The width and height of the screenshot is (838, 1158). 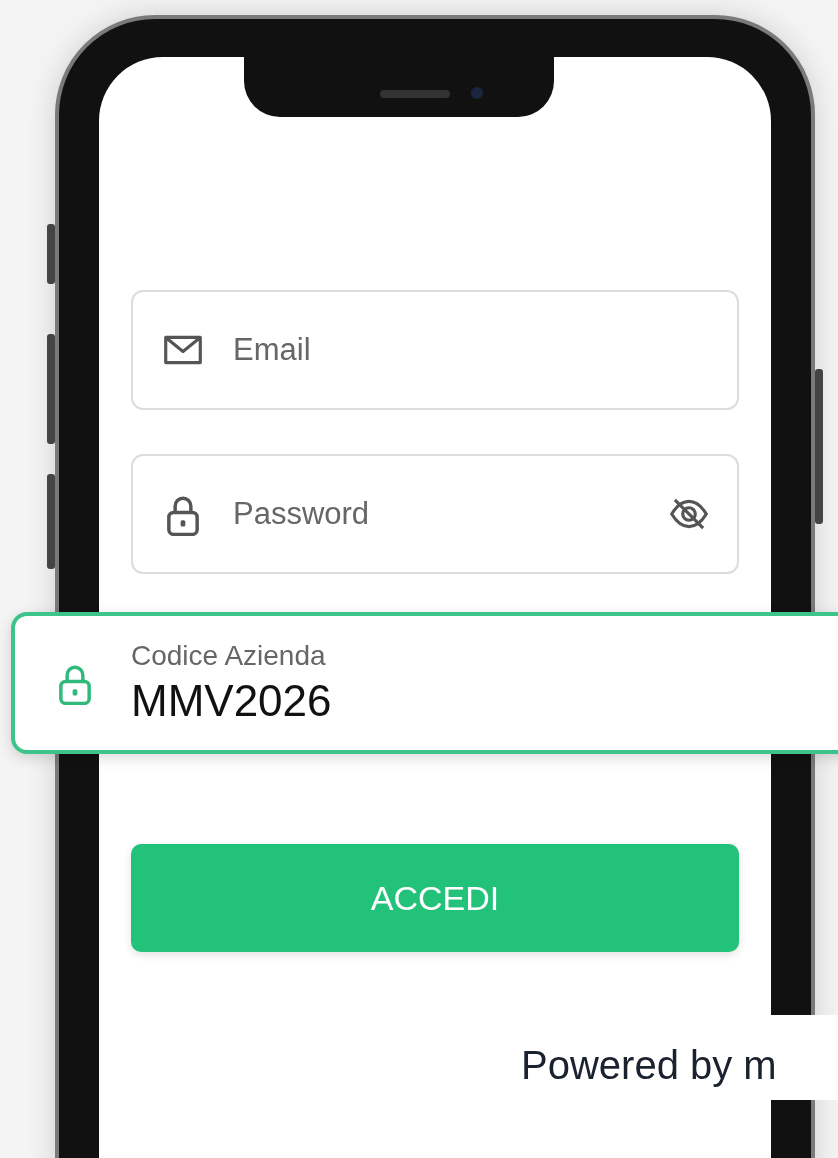 I want to click on company-code-field: Codice Azienda MMV2026, so click(x=424, y=683).